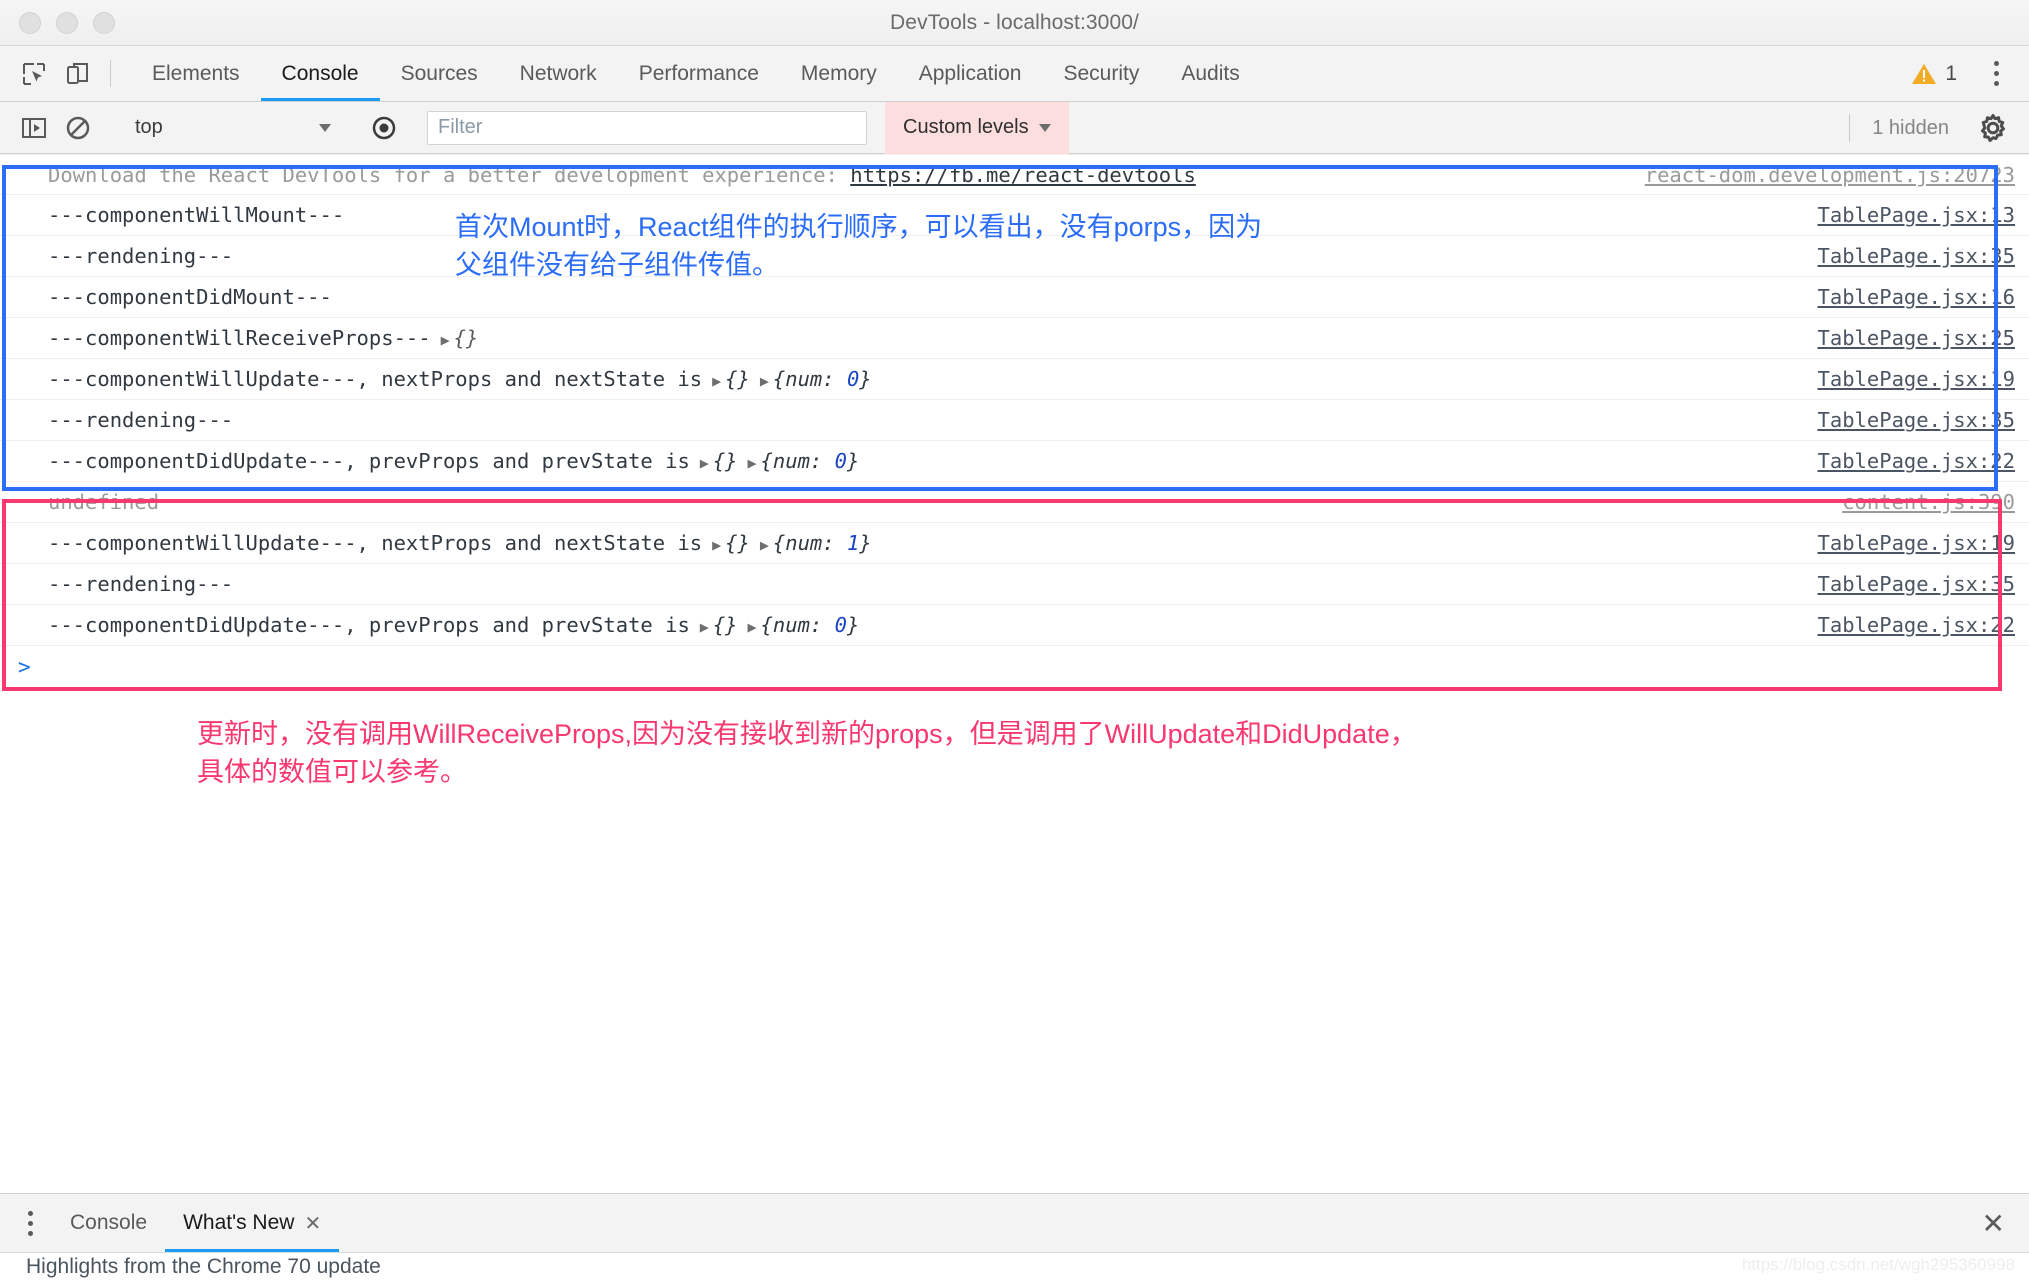 The height and width of the screenshot is (1280, 2029). Describe the element at coordinates (1916, 338) in the screenshot. I see `log-source-link: TablePage.jsx:25` at that location.